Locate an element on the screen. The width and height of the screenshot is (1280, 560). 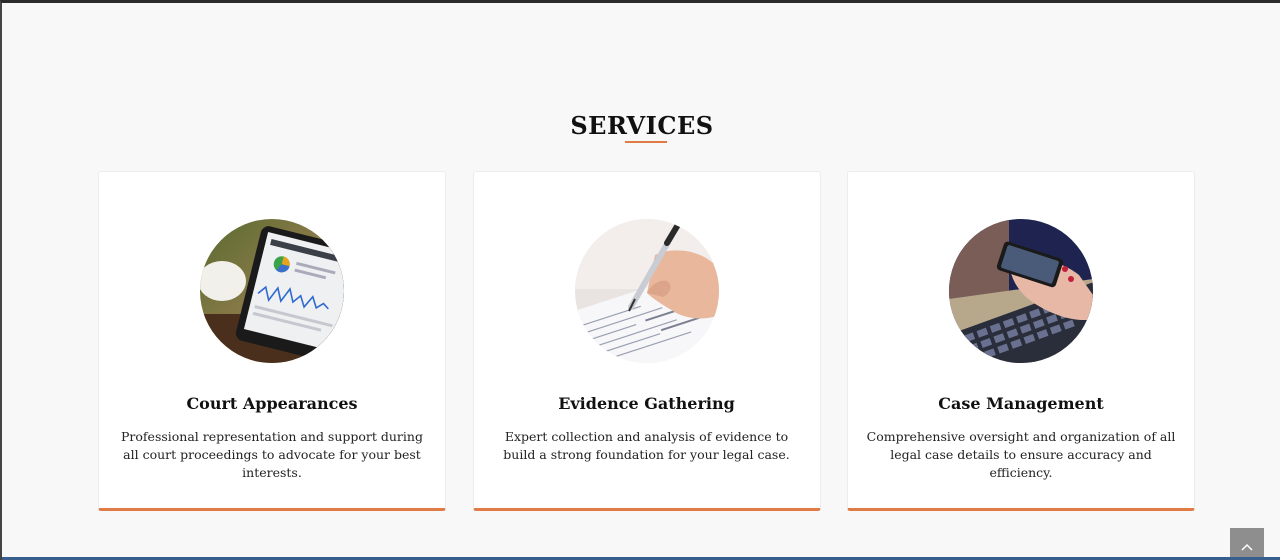
scroll-to-top-button is located at coordinates (1247, 544).